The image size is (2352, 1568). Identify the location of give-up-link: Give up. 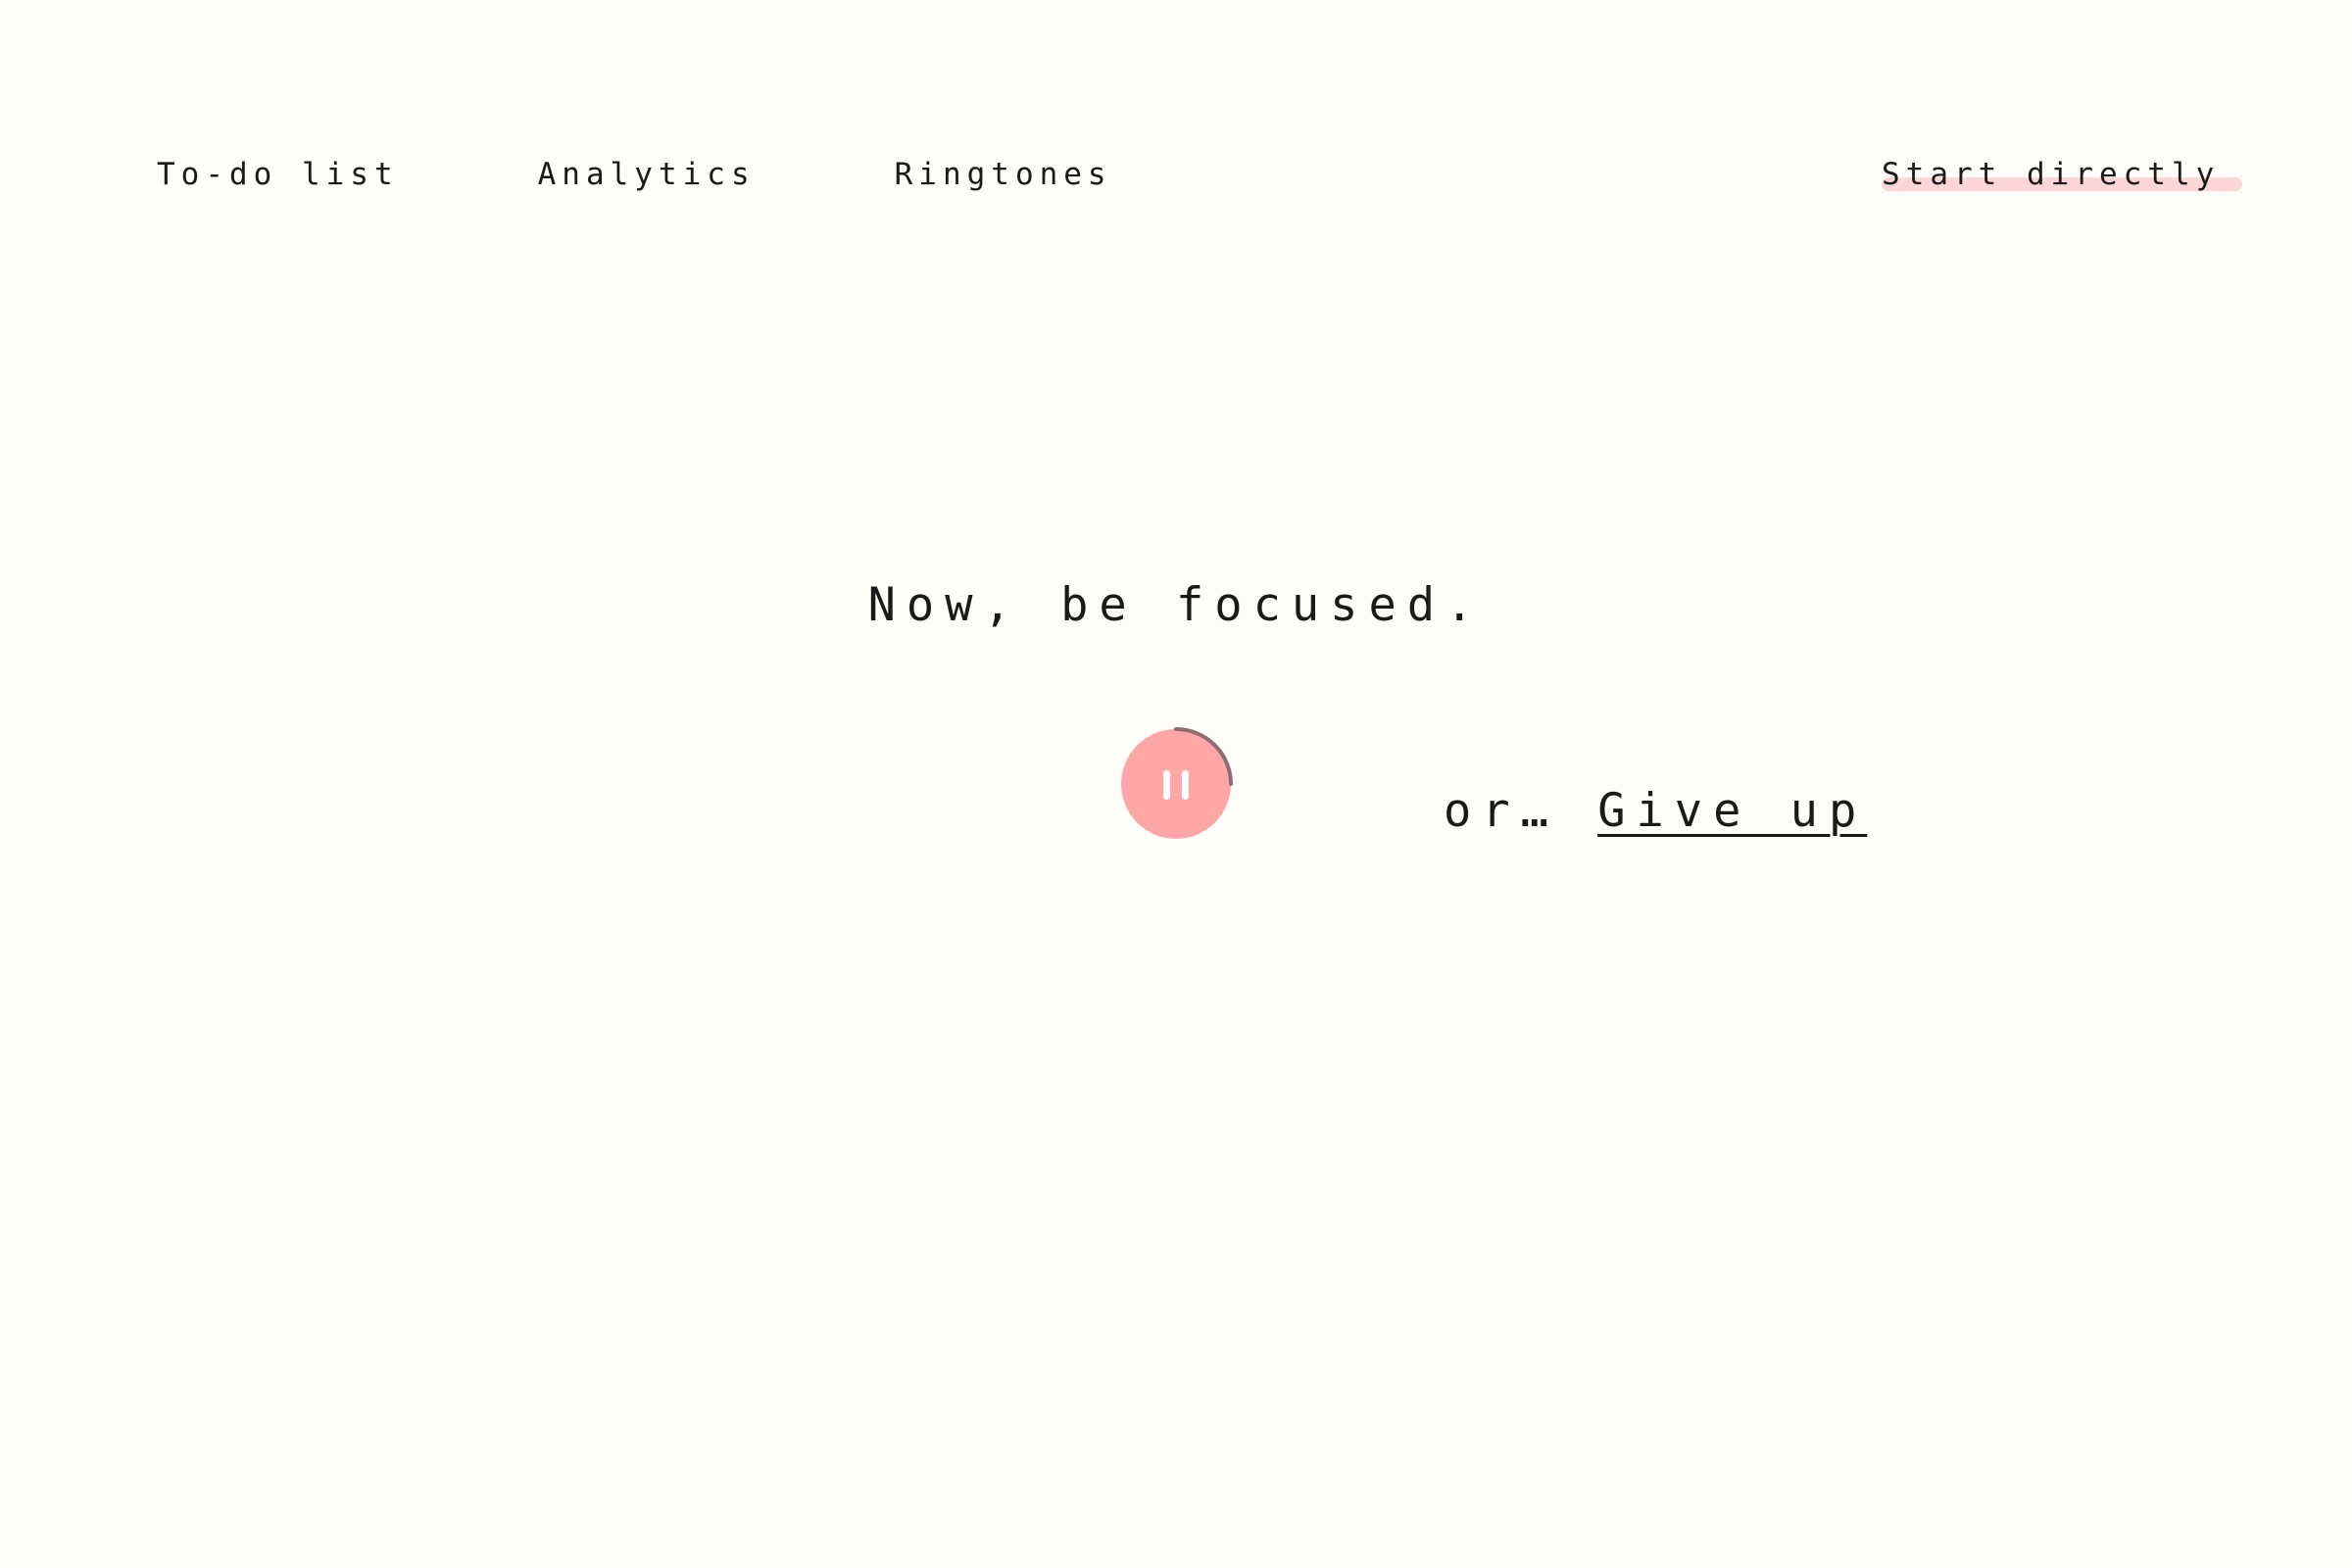
(1732, 811).